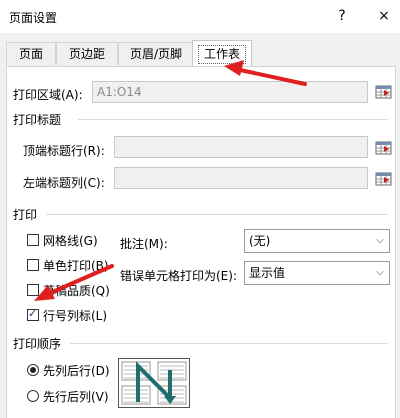  What do you see at coordinates (74, 282) in the screenshot?
I see `red-arrow-to-headings-checkbox` at bounding box center [74, 282].